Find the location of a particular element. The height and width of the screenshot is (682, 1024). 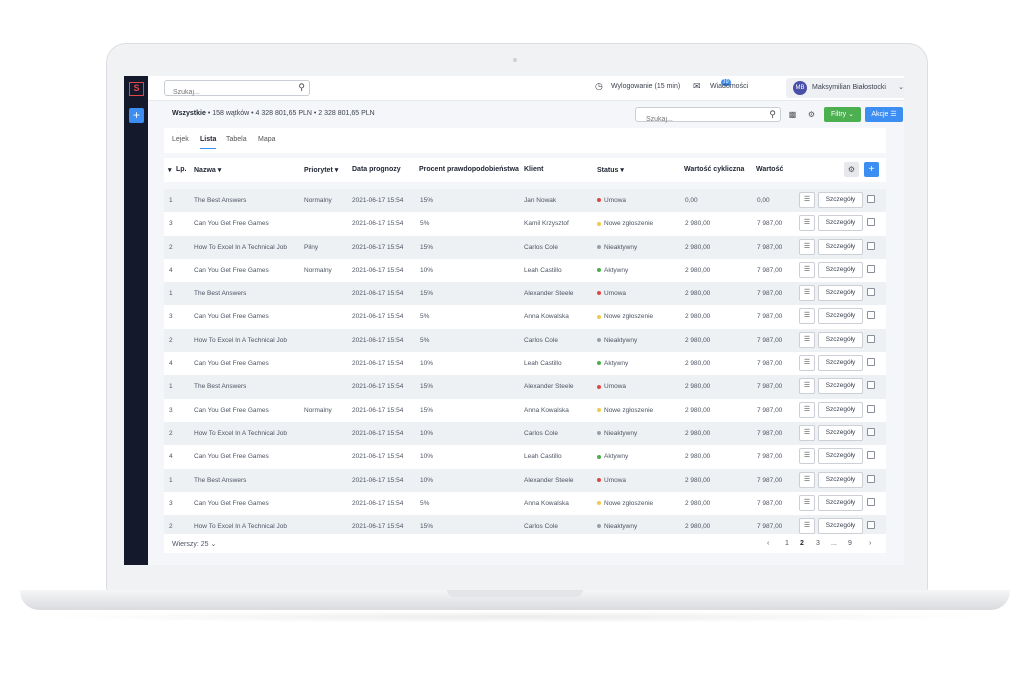

rows-per-page: Wierszy: 25 ⌄ is located at coordinates (194, 544).